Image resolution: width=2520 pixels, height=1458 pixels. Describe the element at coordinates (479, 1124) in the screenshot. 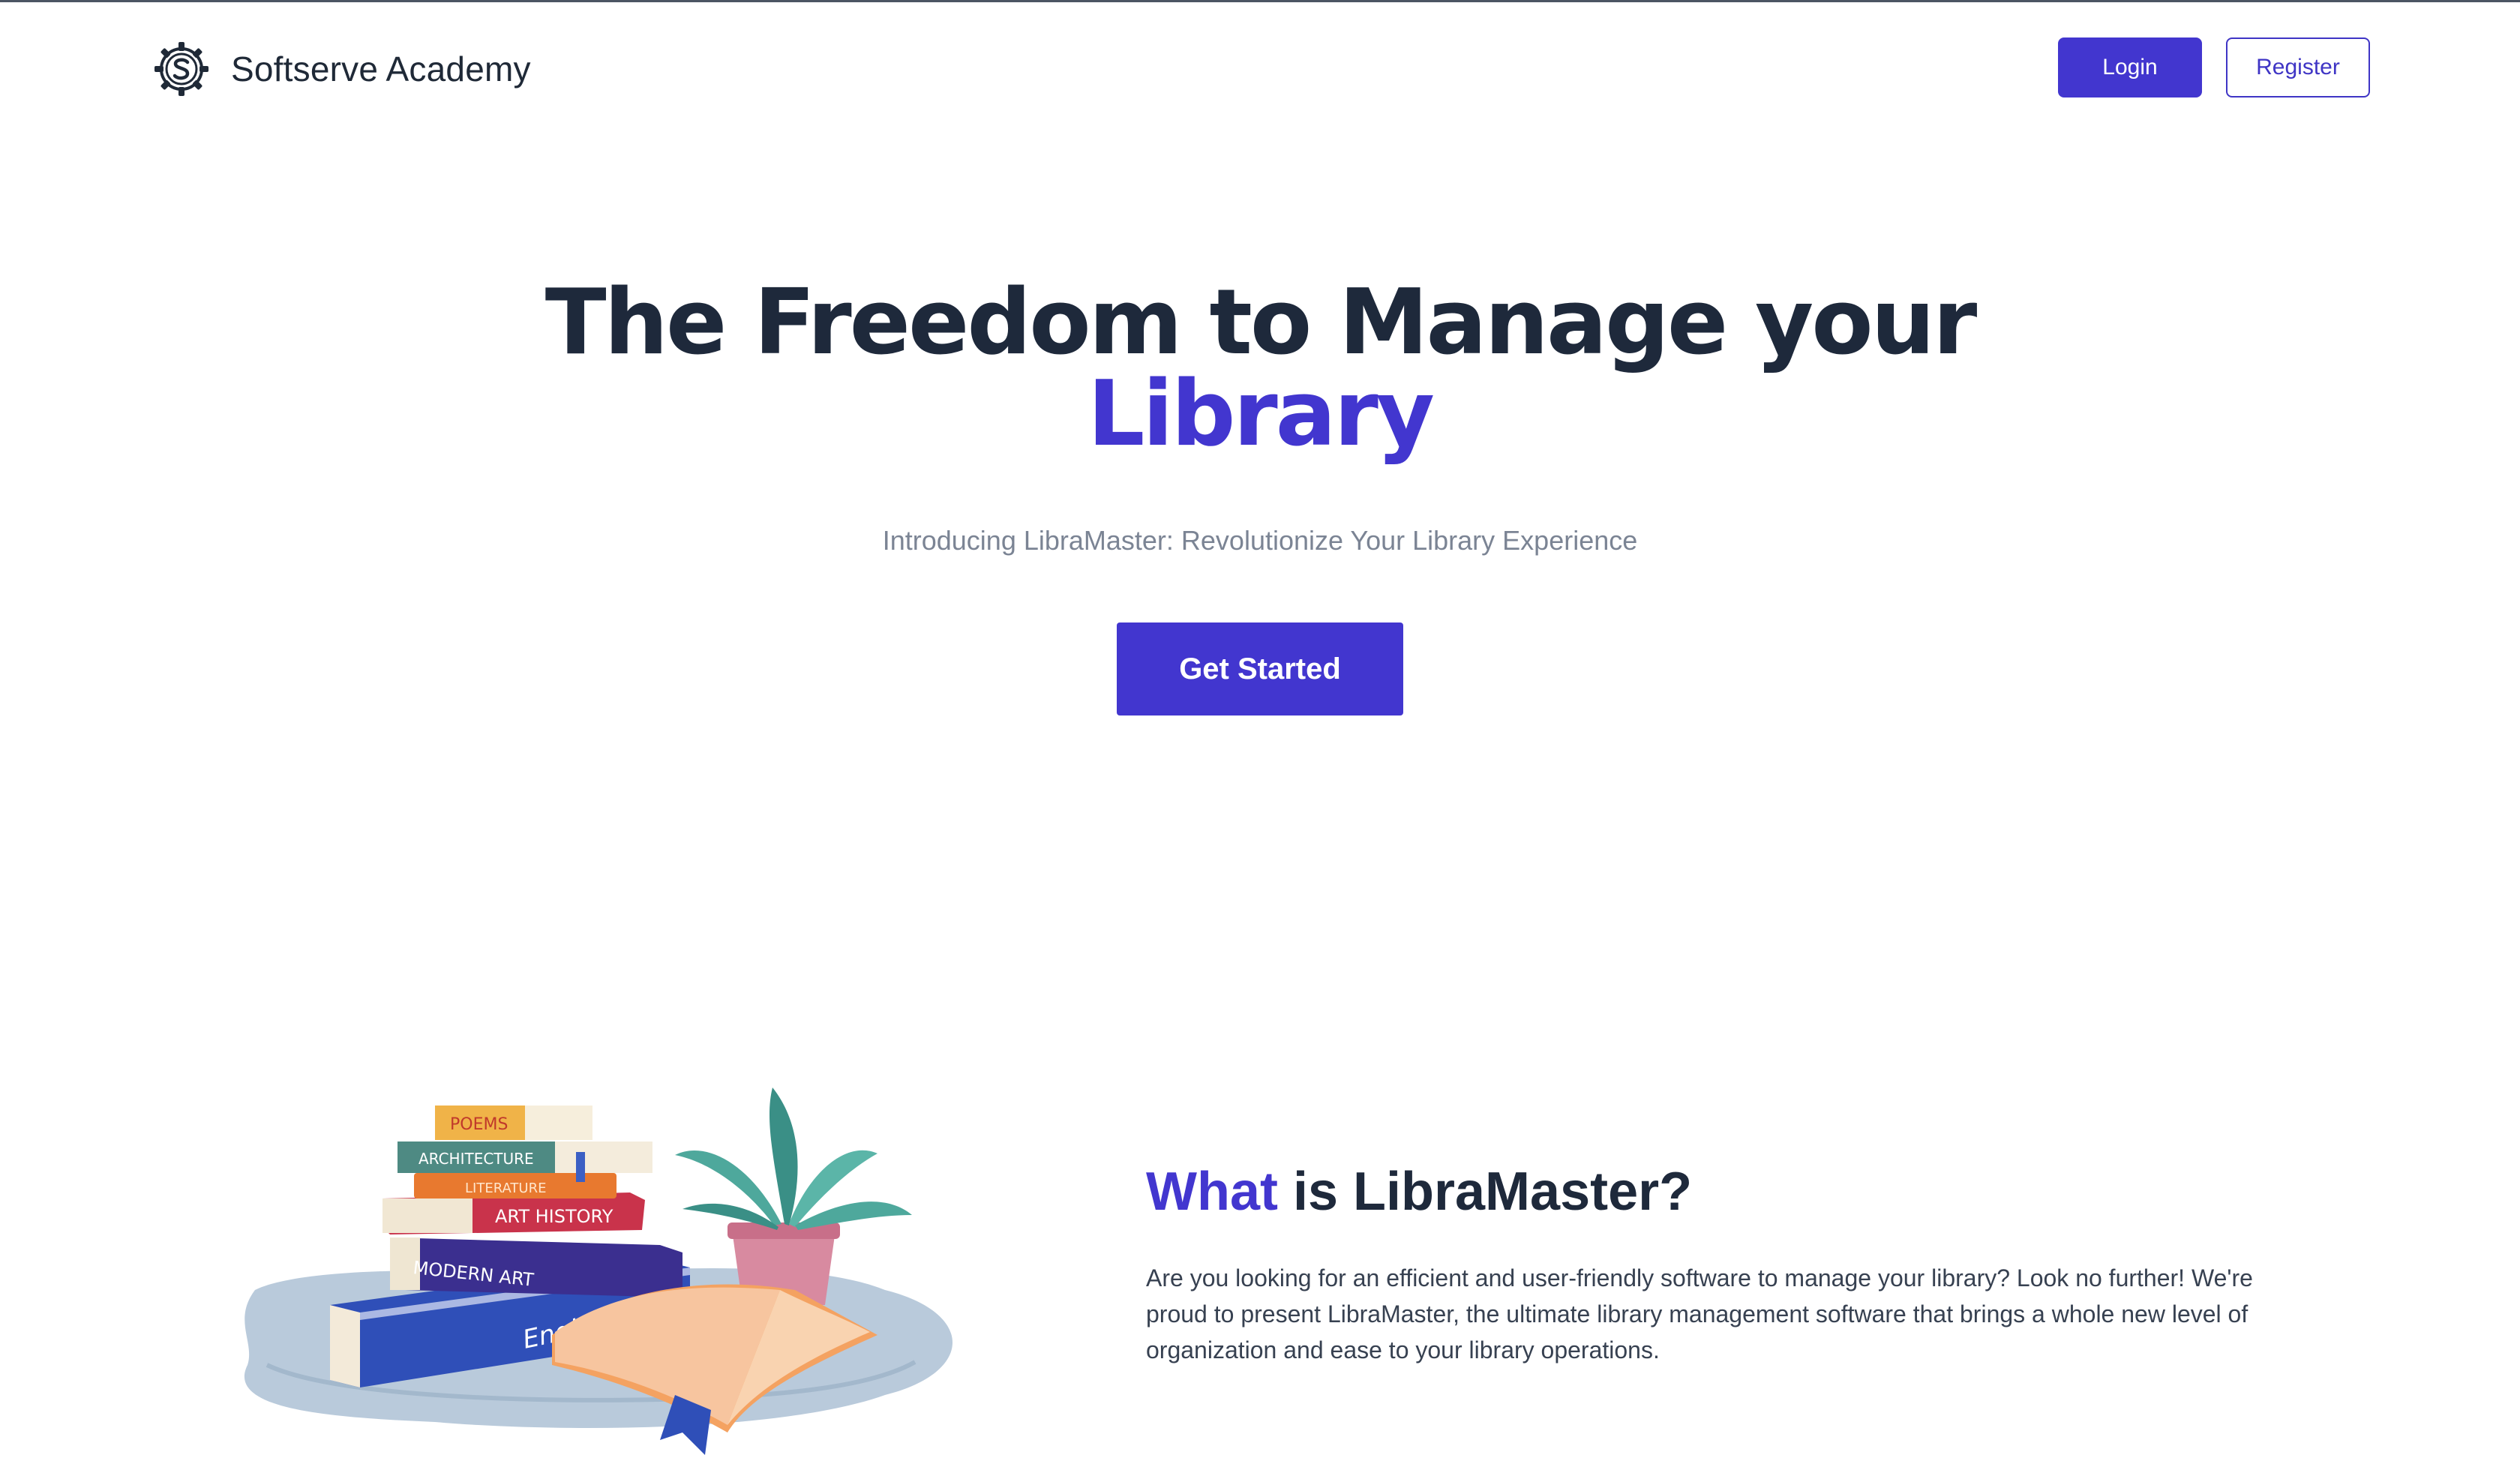

I see `book-label-poems: POEMS` at that location.